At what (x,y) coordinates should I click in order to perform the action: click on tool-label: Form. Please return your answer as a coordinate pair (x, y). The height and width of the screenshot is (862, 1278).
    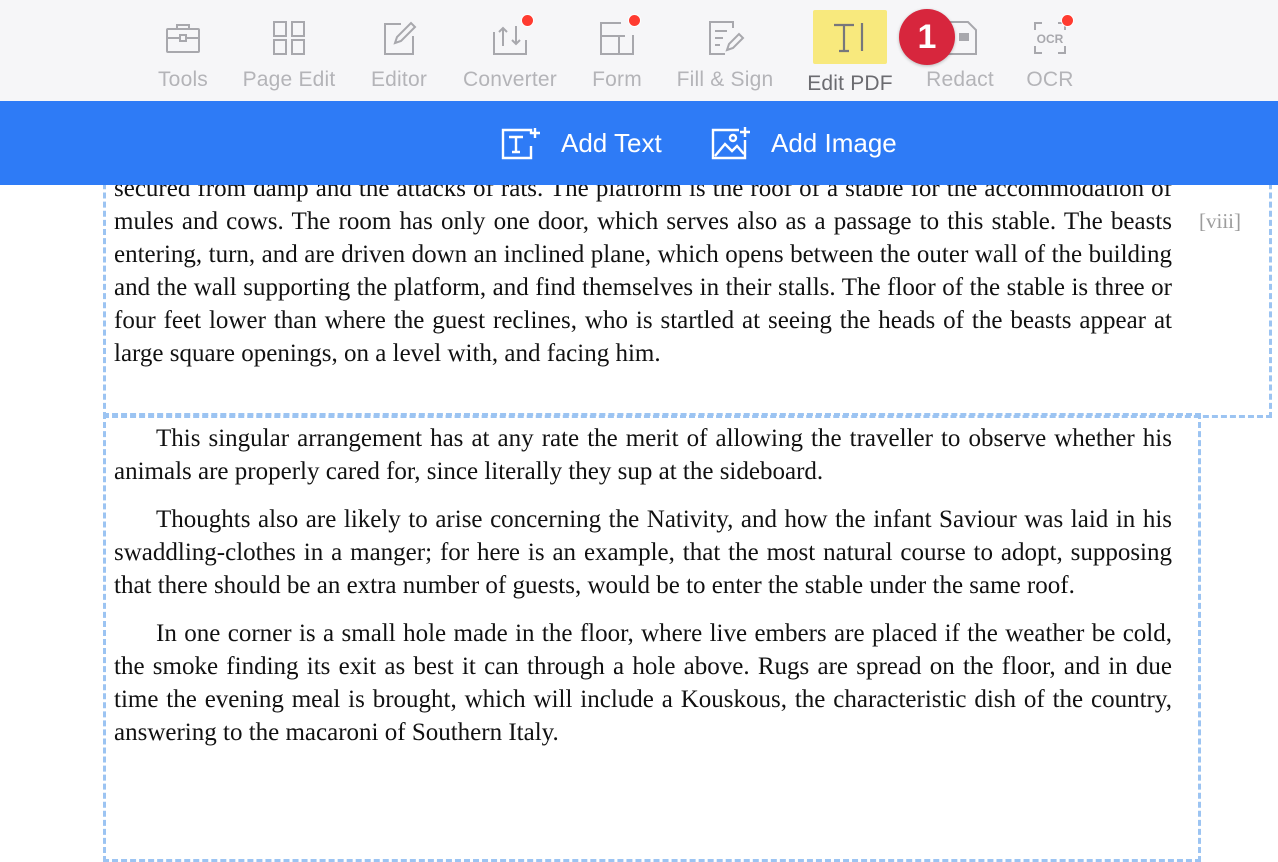
    Looking at the image, I should click on (617, 79).